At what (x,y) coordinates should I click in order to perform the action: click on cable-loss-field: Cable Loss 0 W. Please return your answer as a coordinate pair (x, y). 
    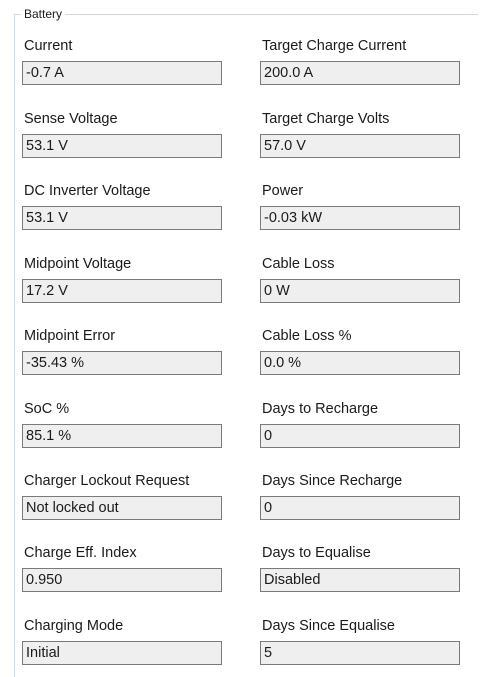
    Looking at the image, I should click on (363, 285).